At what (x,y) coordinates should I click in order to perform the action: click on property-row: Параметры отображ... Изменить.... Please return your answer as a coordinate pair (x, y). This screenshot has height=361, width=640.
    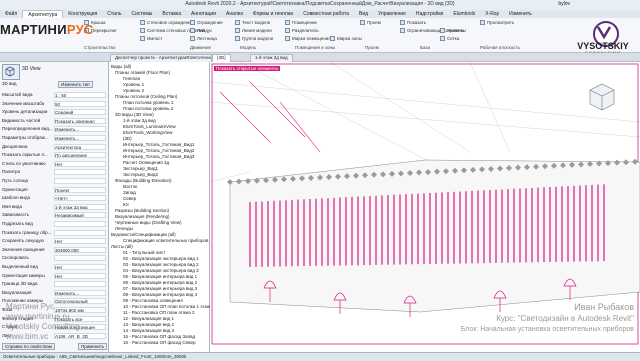
    Looking at the image, I should click on (54, 138).